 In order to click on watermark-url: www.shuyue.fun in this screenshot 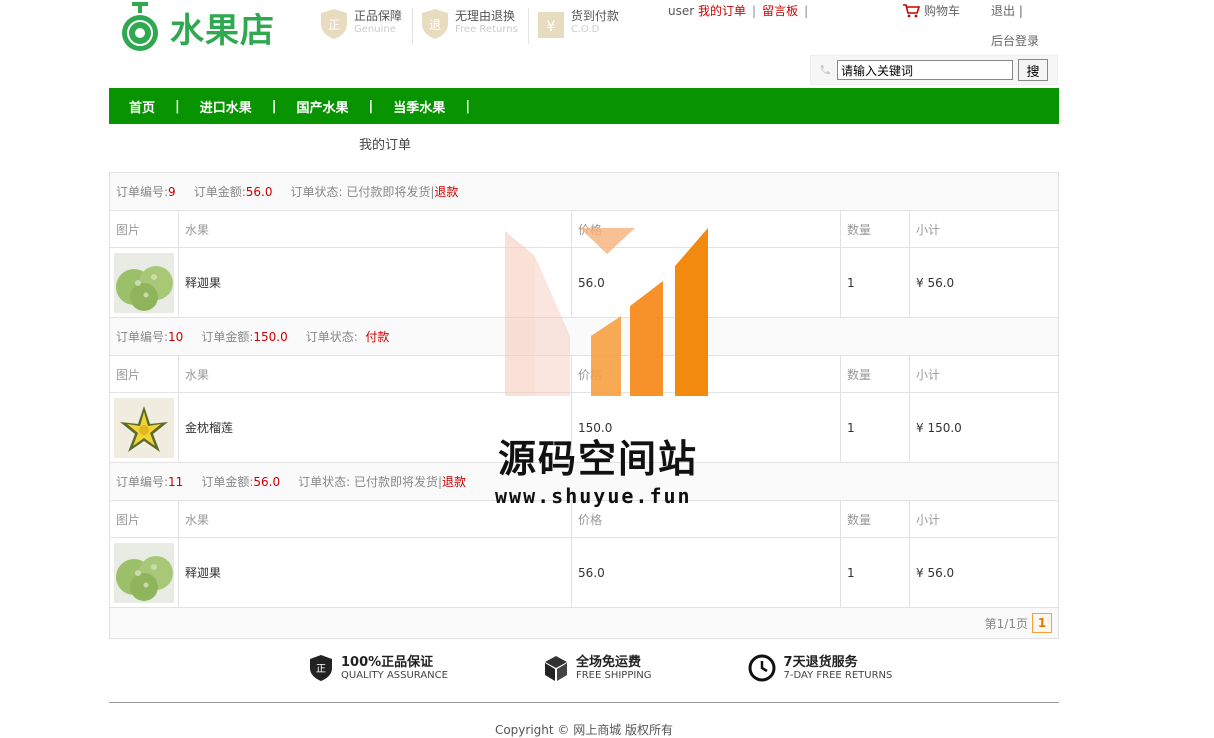, I will do `click(593, 496)`.